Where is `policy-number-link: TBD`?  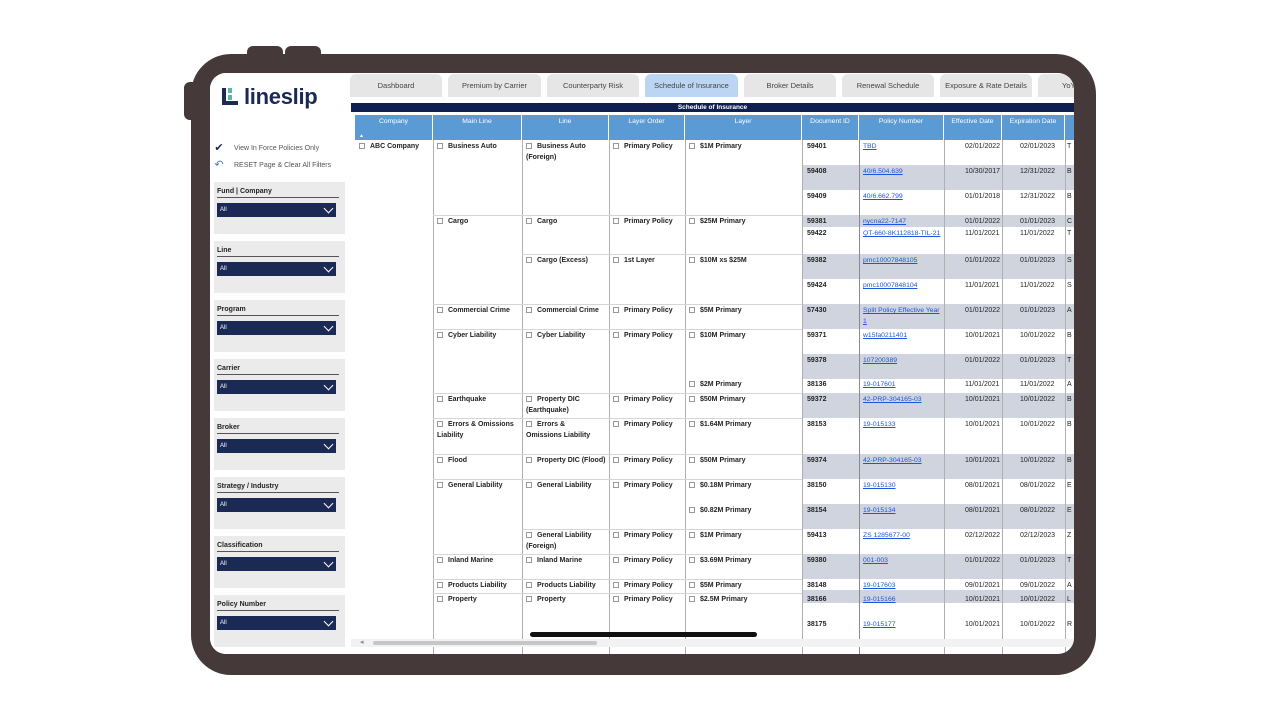 policy-number-link: TBD is located at coordinates (903, 147).